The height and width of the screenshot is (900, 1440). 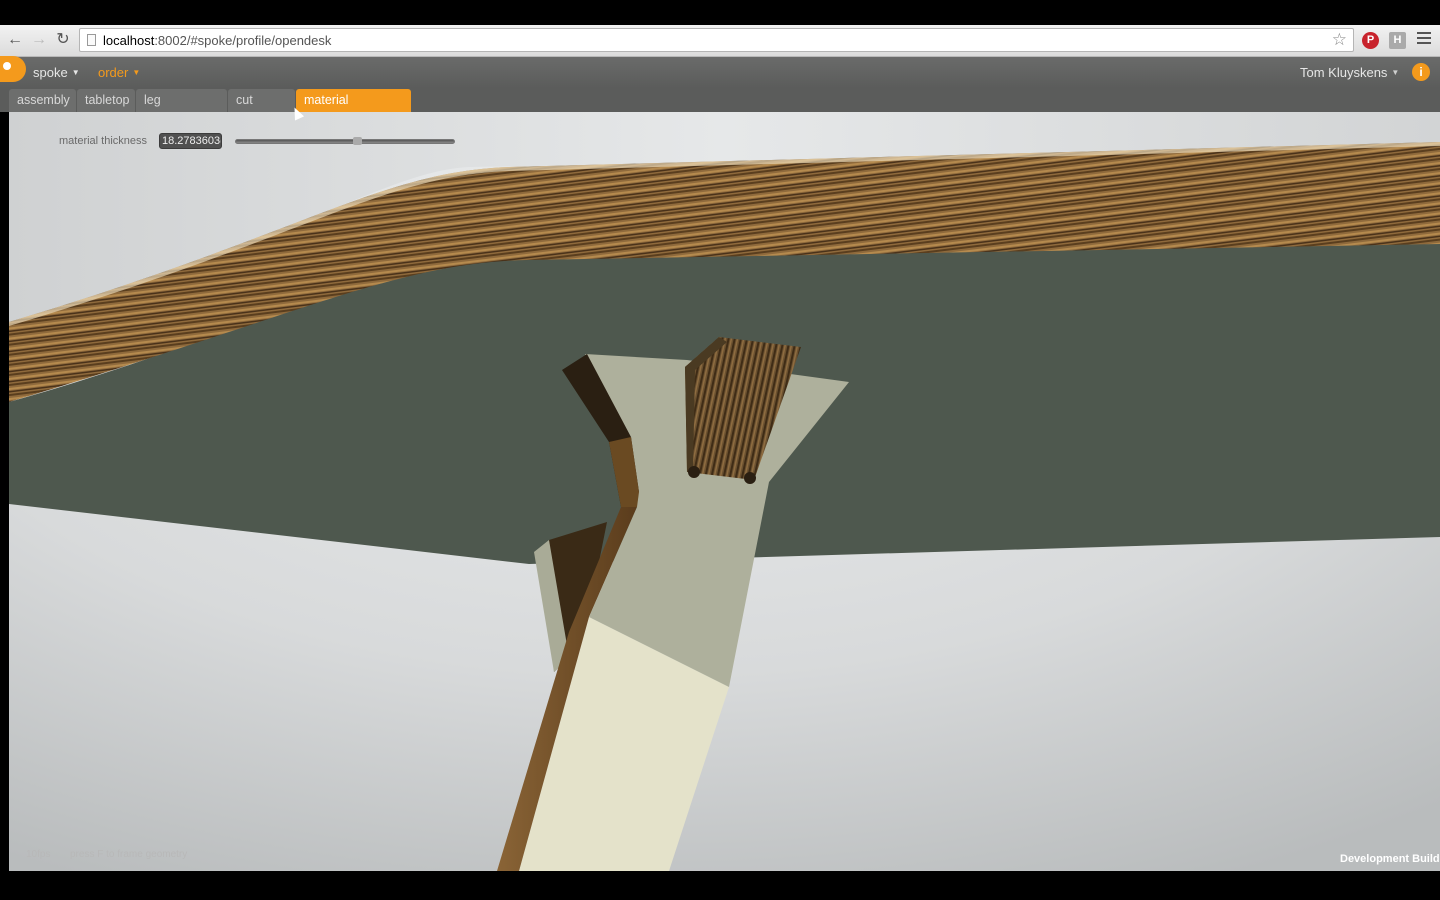 What do you see at coordinates (716, 40) in the screenshot?
I see `address-bar: localhost:8002/#spoke/profile/opendesk ☆` at bounding box center [716, 40].